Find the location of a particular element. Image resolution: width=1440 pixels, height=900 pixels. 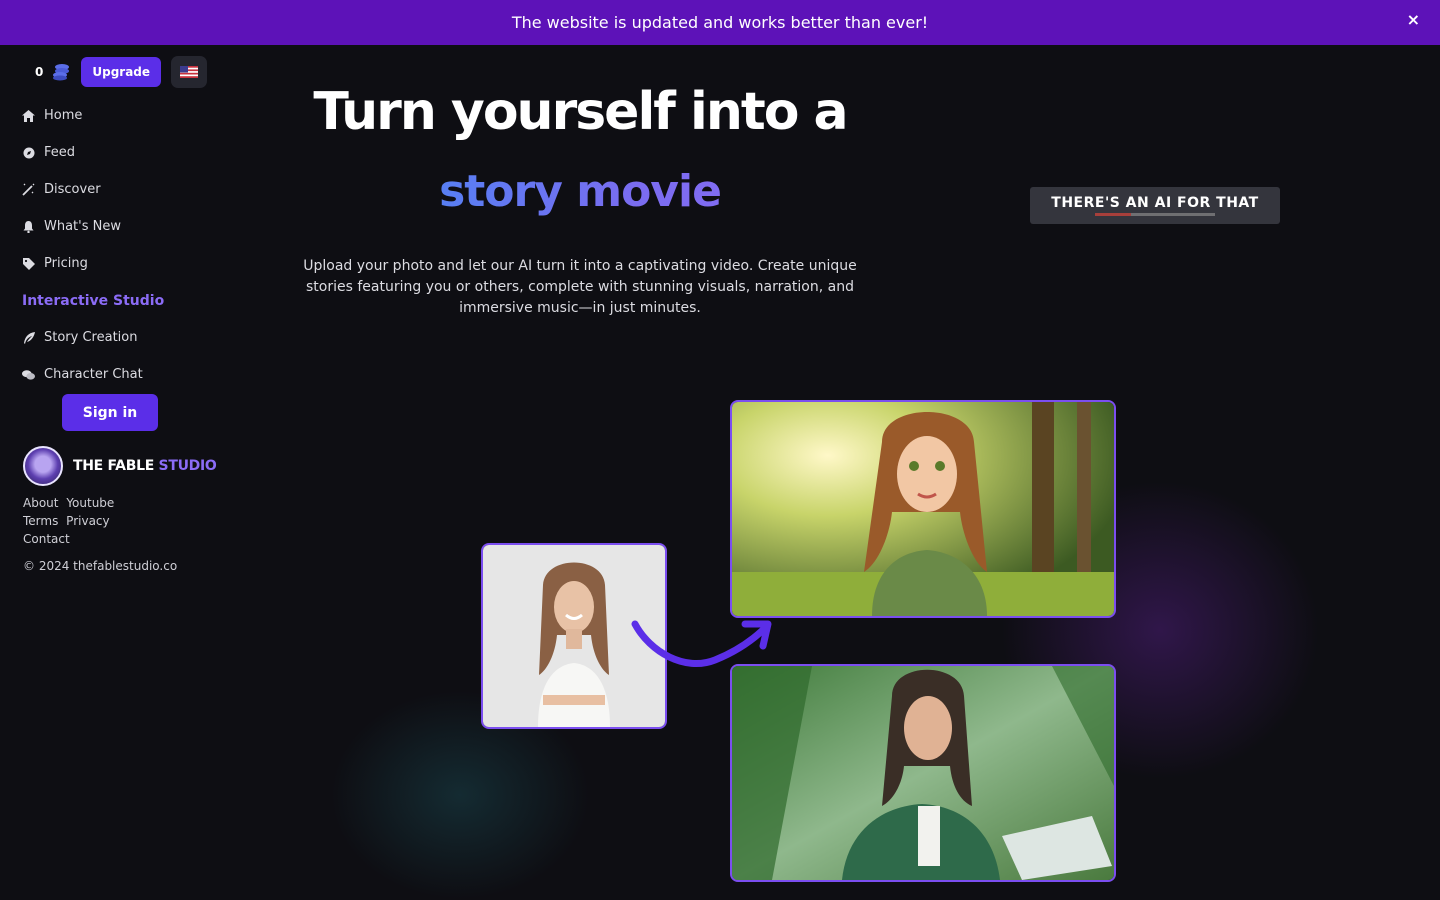

nav-item-label: Feed is located at coordinates (60, 152).